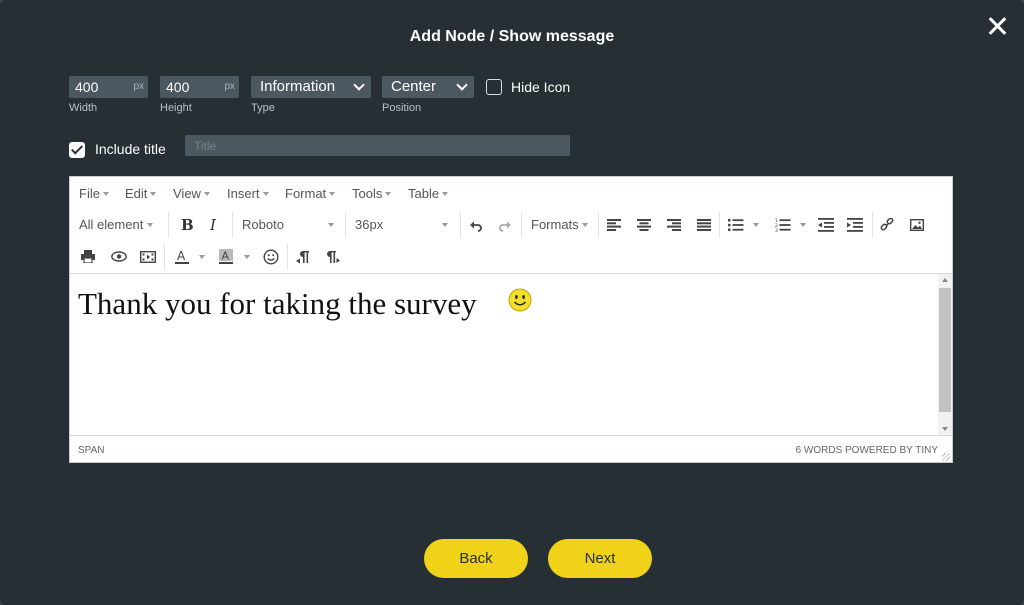 The height and width of the screenshot is (605, 1024). What do you see at coordinates (541, 87) in the screenshot?
I see `hide-icon-label: Hide Icon` at bounding box center [541, 87].